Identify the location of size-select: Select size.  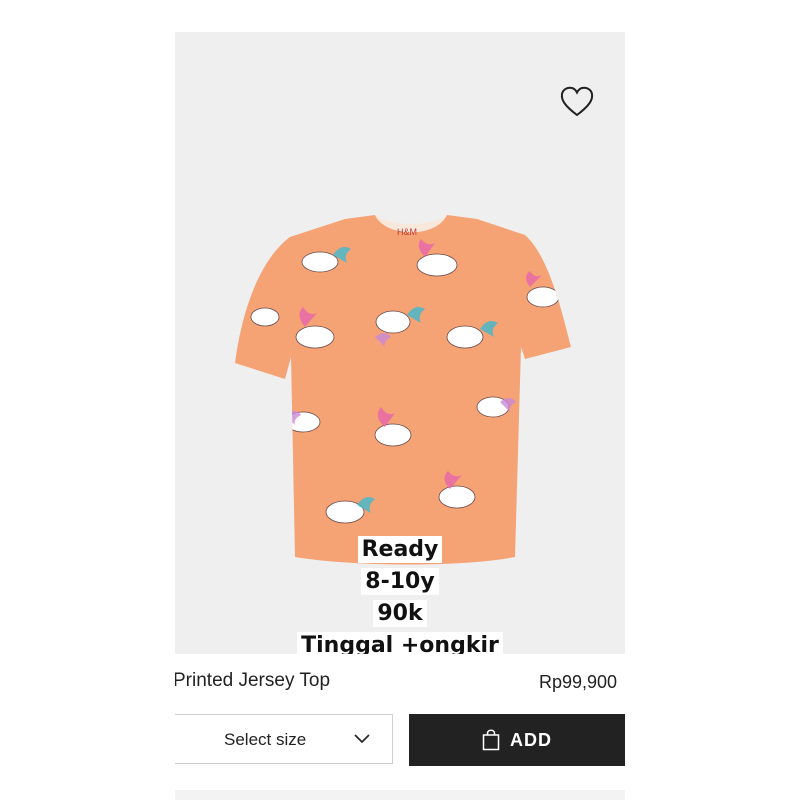
(284, 739).